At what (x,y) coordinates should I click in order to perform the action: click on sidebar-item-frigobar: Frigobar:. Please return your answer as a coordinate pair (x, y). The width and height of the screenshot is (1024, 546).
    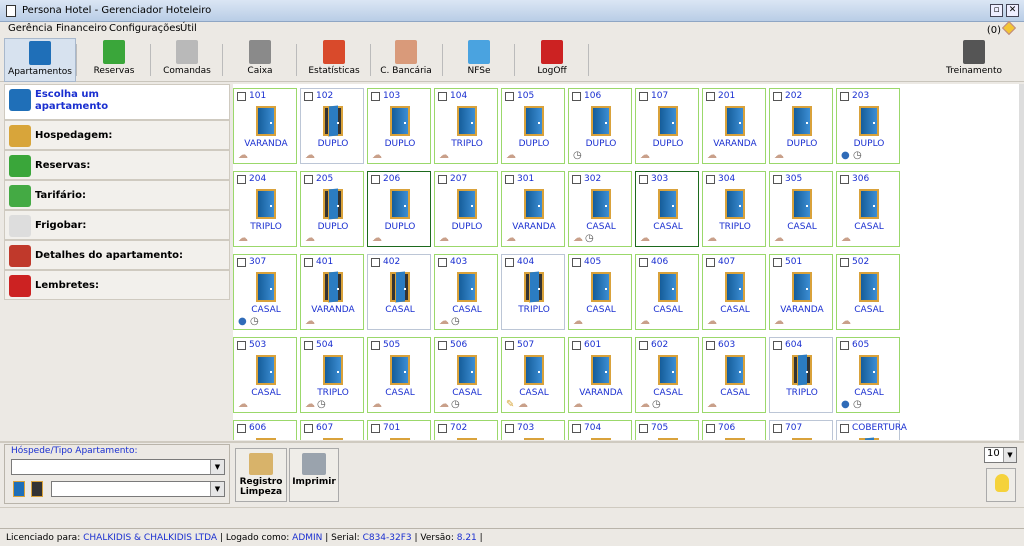
    Looking at the image, I should click on (117, 225).